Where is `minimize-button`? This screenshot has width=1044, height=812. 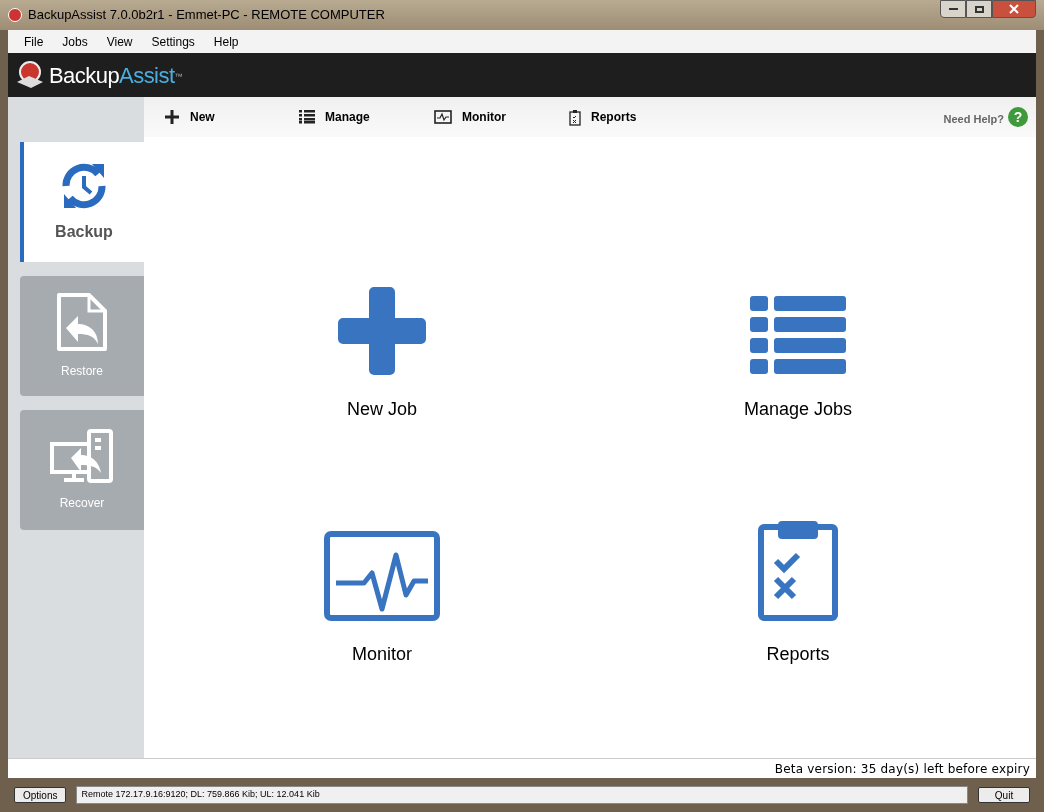 minimize-button is located at coordinates (953, 9).